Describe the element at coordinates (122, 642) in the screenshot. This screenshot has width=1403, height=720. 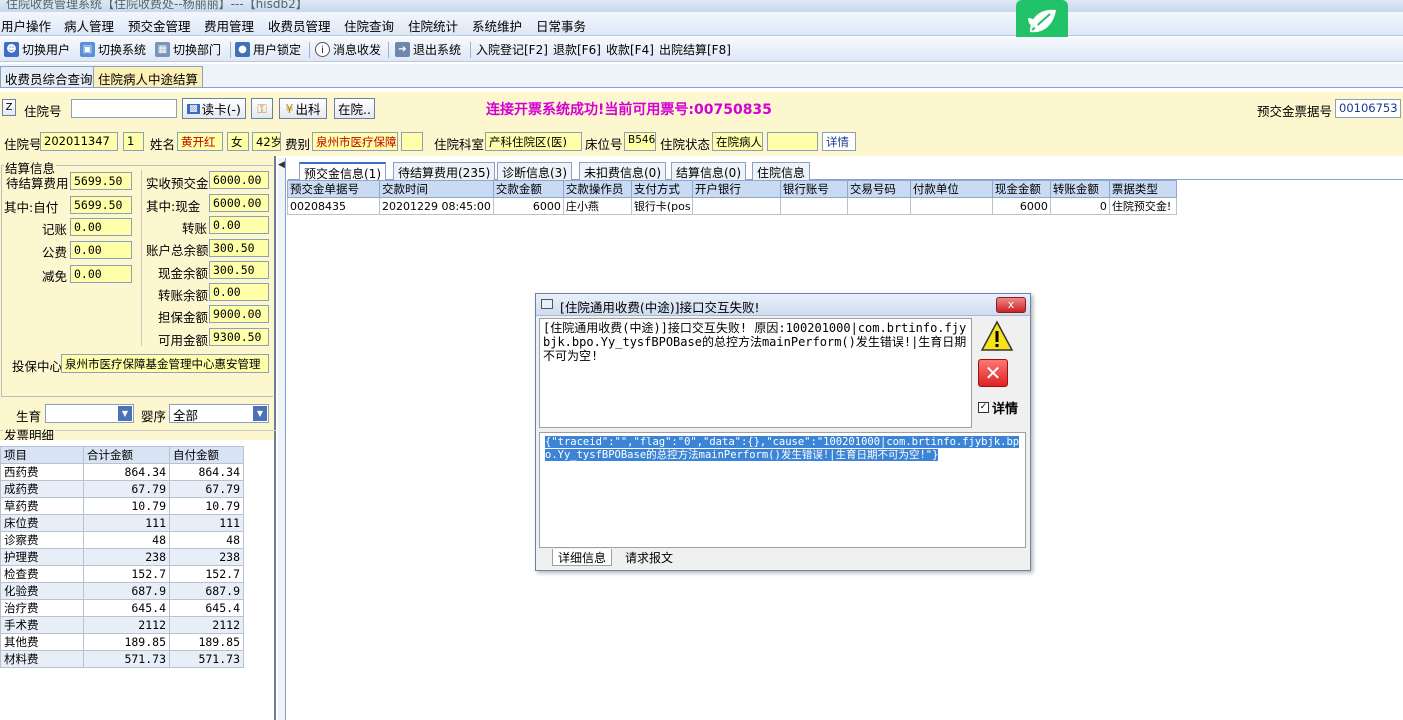
I see `table-row: 其他费 189.85 189.85` at that location.